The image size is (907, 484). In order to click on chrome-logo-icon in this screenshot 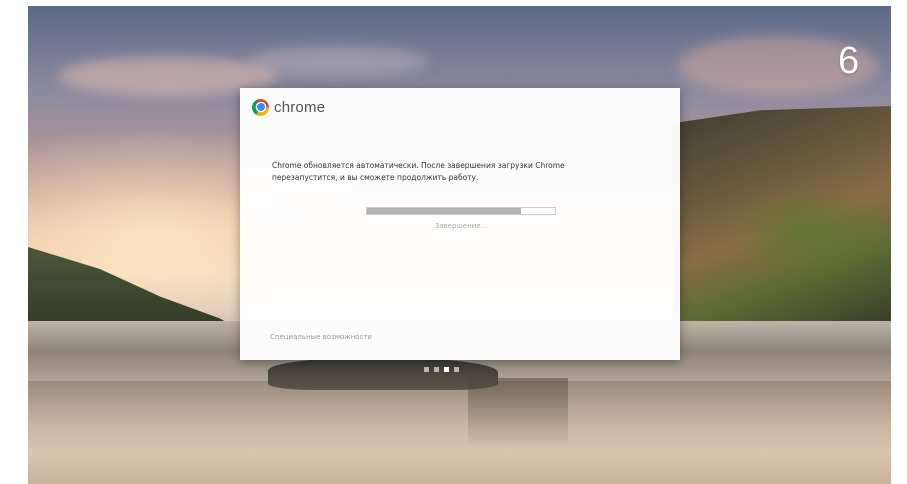, I will do `click(260, 107)`.